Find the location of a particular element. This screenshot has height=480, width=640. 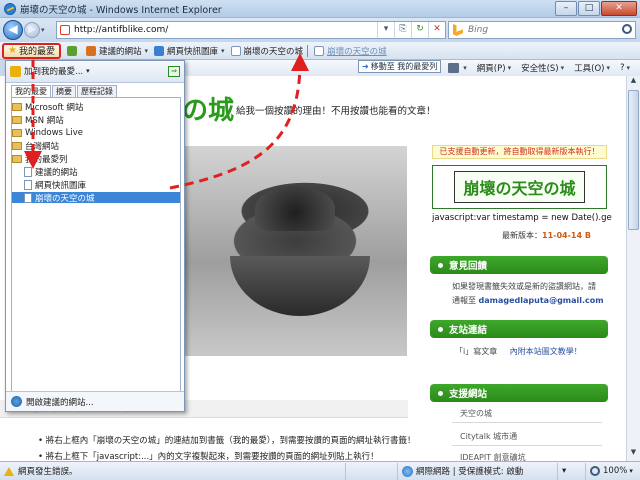

favbar-item-castle-dragging: 崩壞の天空の城 is located at coordinates (350, 51).